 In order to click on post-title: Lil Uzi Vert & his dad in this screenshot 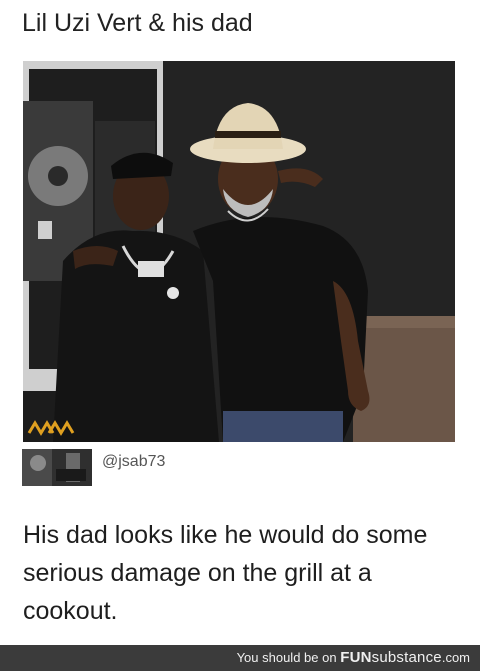, I will do `click(137, 23)`.